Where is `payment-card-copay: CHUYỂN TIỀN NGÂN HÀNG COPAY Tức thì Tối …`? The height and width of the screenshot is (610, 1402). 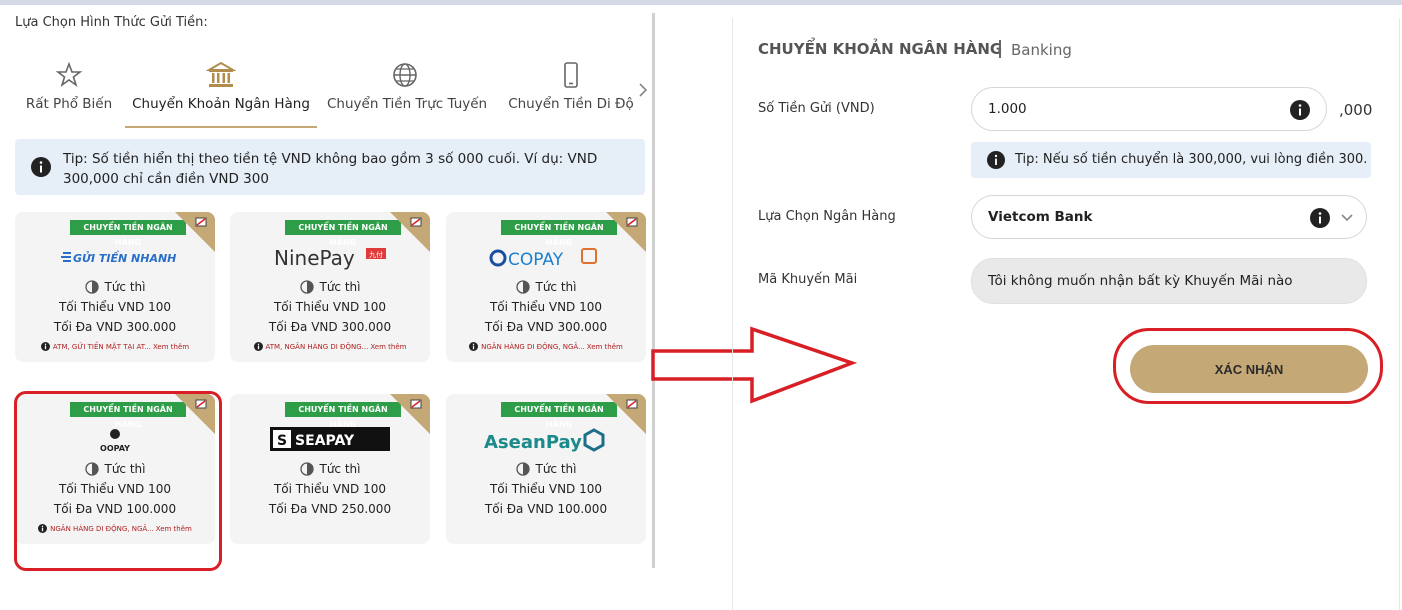 payment-card-copay: CHUYỂN TIỀN NGÂN HÀNG COPAY Tức thì Tối … is located at coordinates (546, 287).